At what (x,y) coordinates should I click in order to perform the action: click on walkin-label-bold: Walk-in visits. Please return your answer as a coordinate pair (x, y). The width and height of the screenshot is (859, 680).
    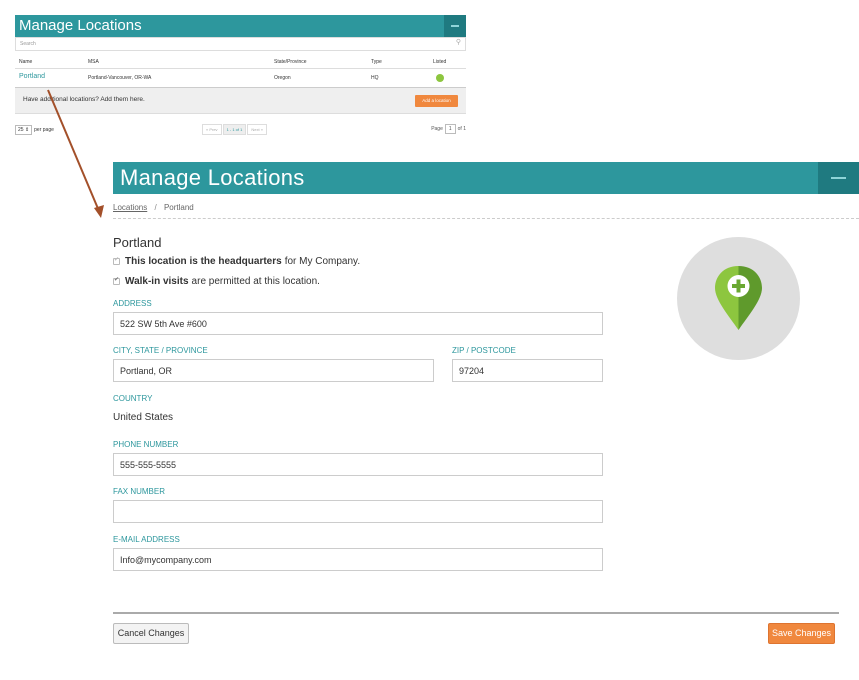
    Looking at the image, I should click on (157, 281).